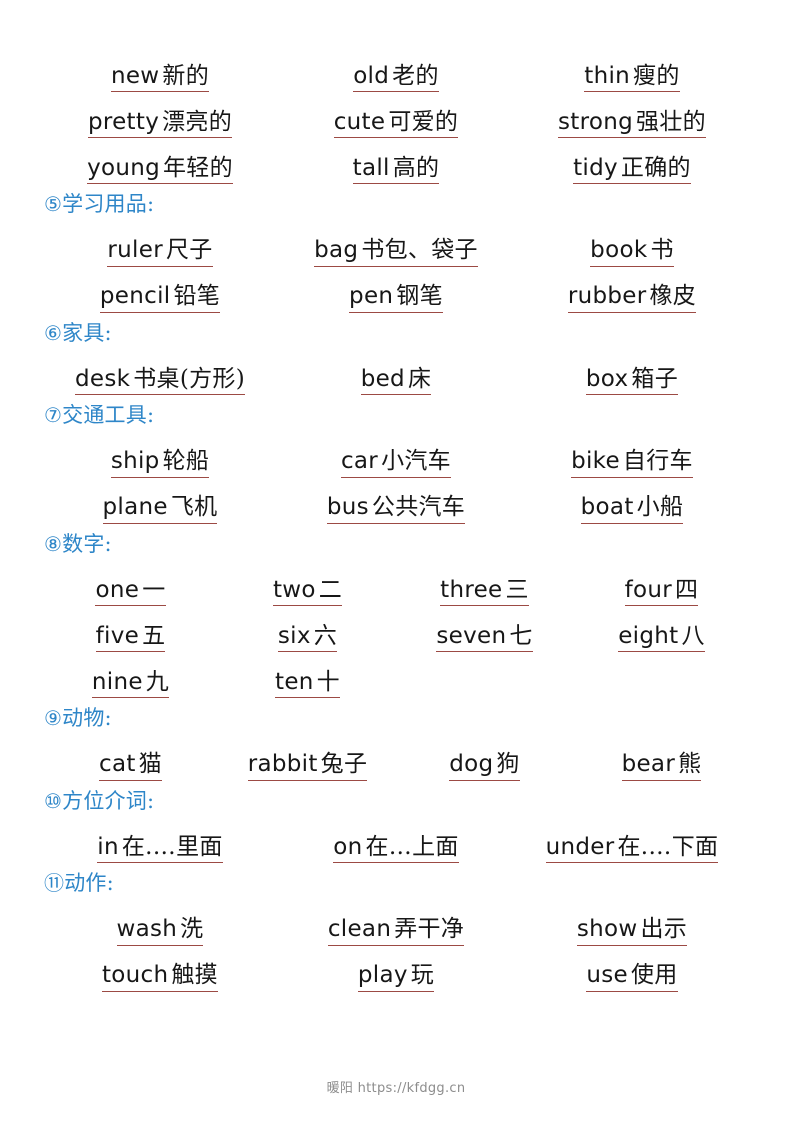 The image size is (792, 1122). Describe the element at coordinates (632, 77) in the screenshot. I see `vocab-term-thin: thin 瘦的` at that location.